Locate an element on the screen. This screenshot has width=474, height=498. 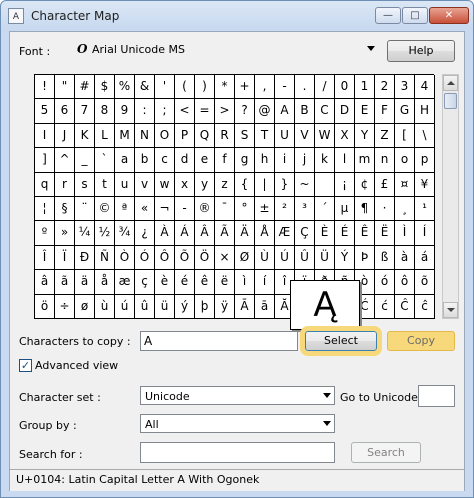
character-cell: £ is located at coordinates (385, 184).